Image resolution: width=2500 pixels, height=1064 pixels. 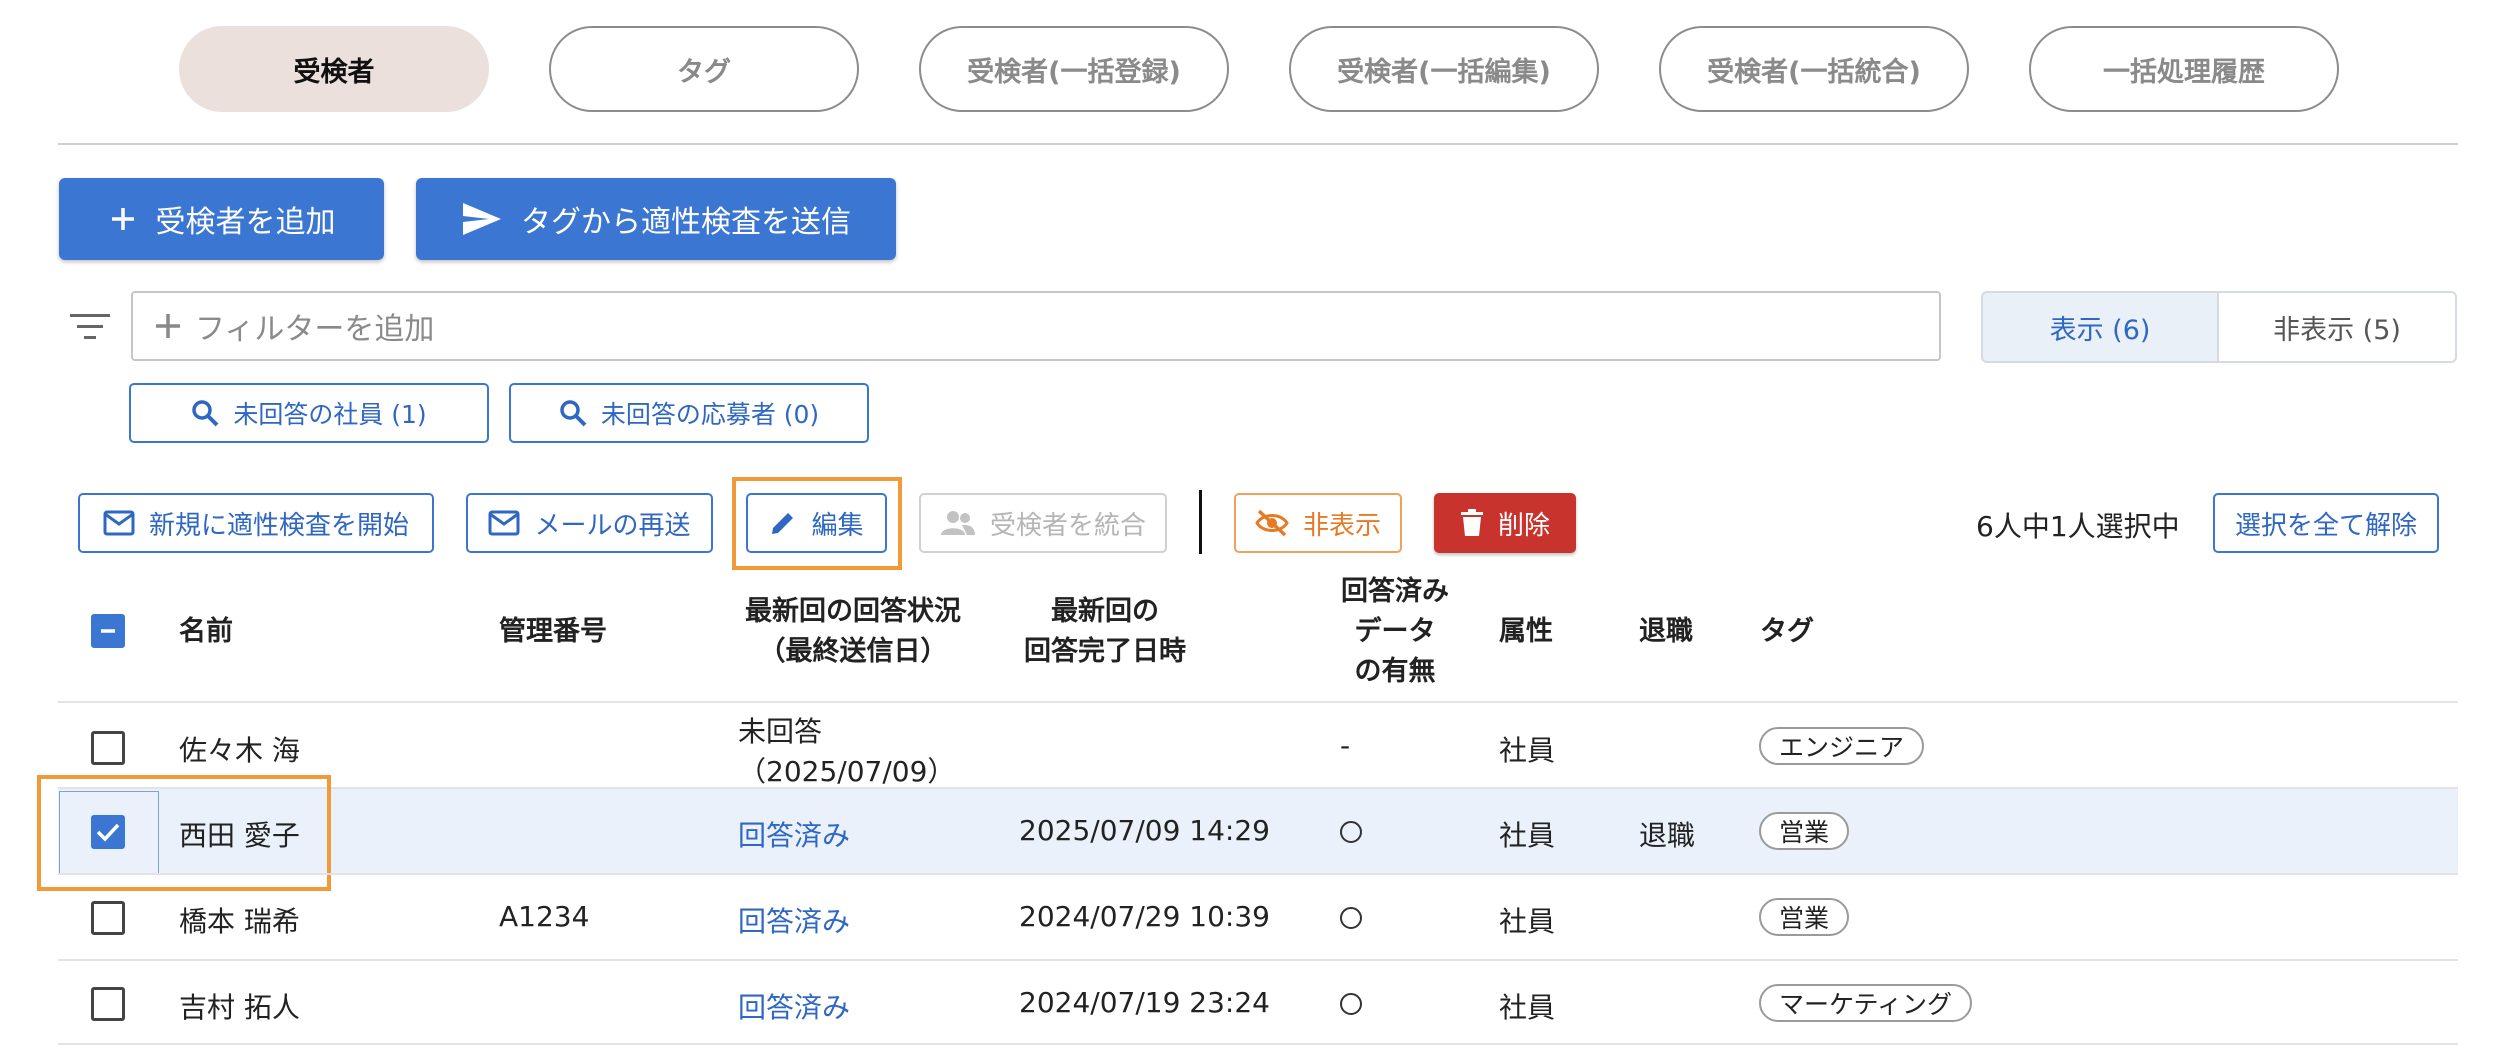 What do you see at coordinates (1258, 144) in the screenshot?
I see `tab-divider` at bounding box center [1258, 144].